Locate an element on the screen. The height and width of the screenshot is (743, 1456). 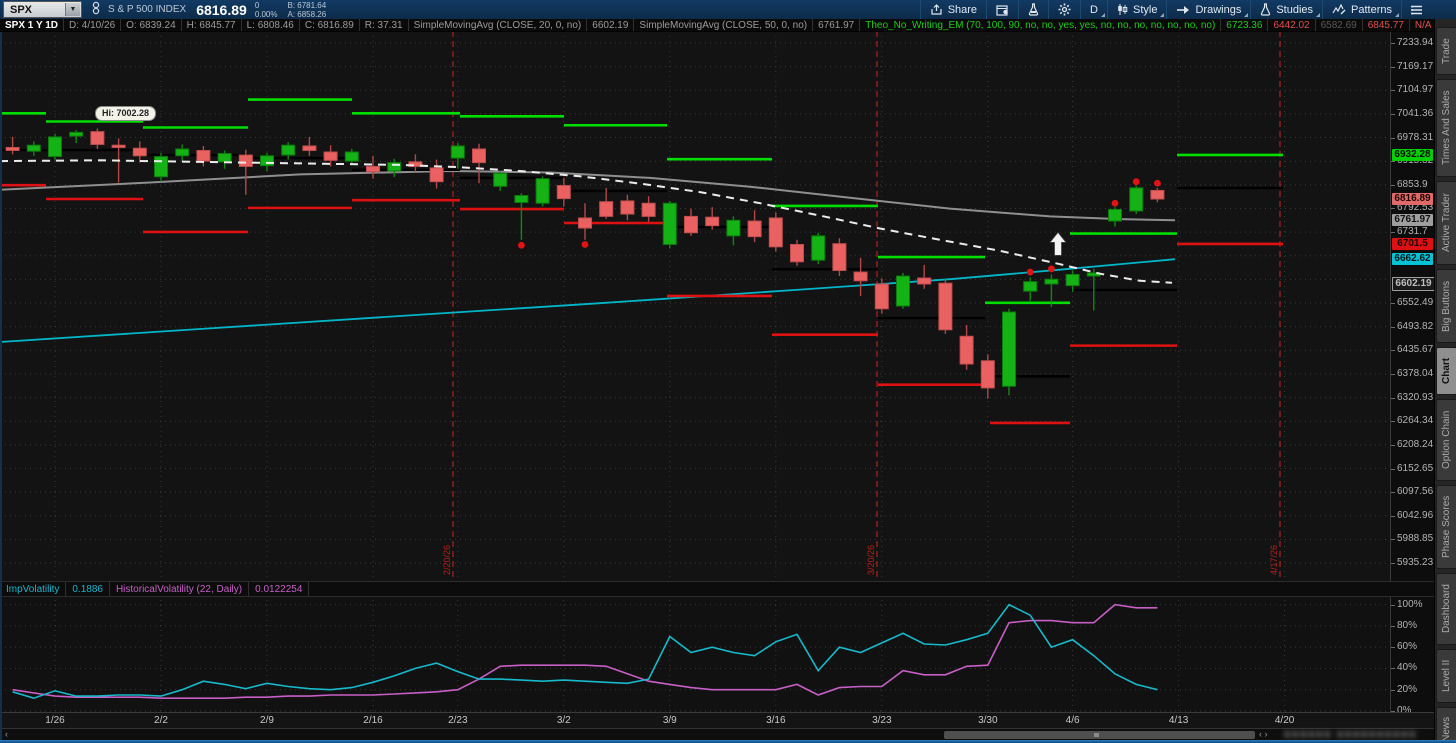
date-axis-label: 3/16 is located at coordinates (776, 720).